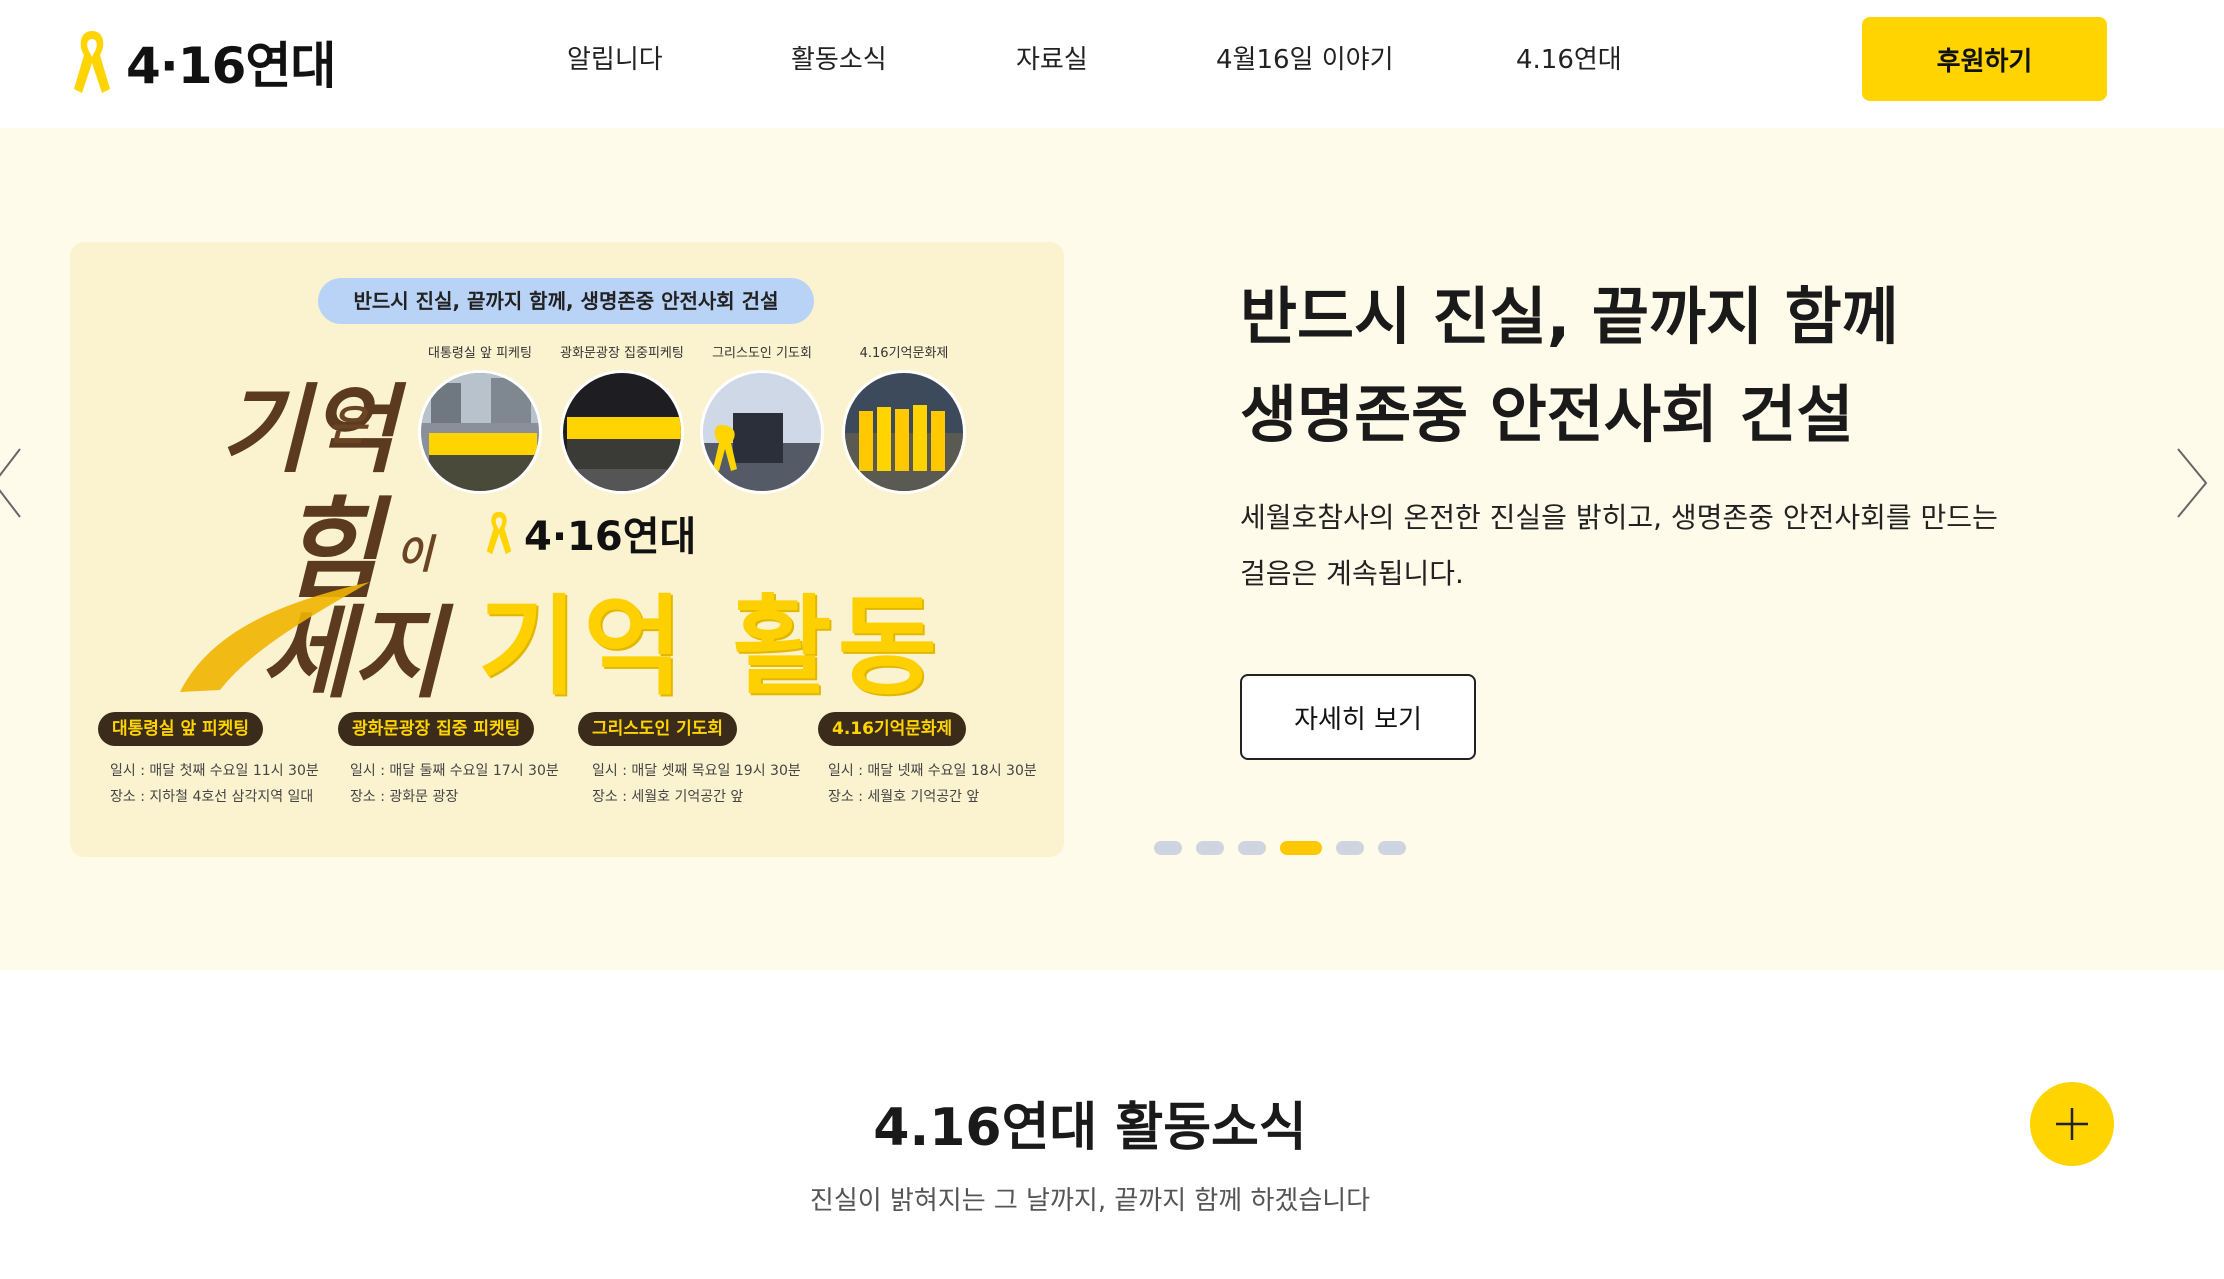 The width and height of the screenshot is (2224, 1279). Describe the element at coordinates (231, 66) in the screenshot. I see `logo-text: 4·16연대` at that location.